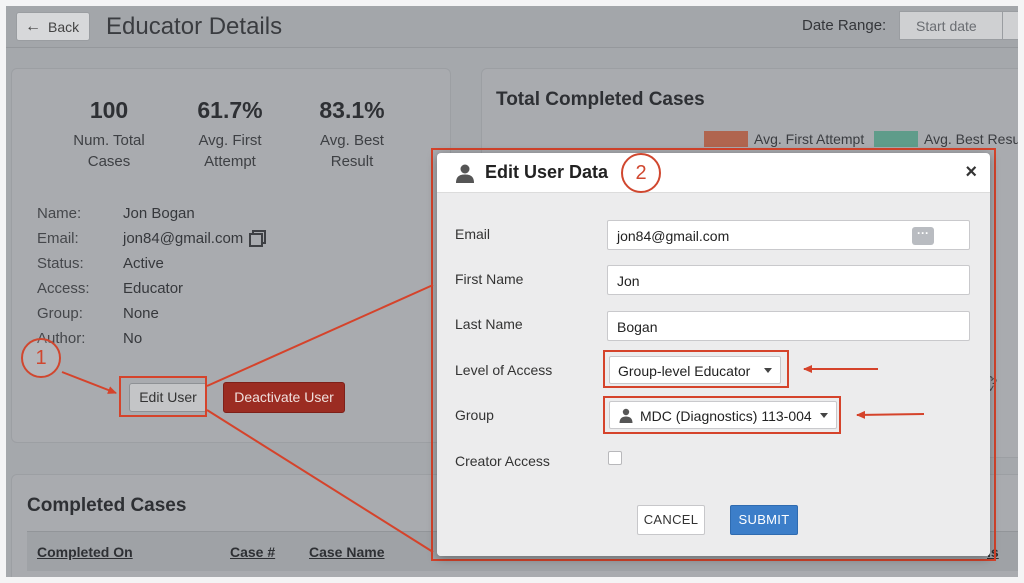 This screenshot has height=583, width=1024. I want to click on step-marker-1: 1, so click(41, 358).